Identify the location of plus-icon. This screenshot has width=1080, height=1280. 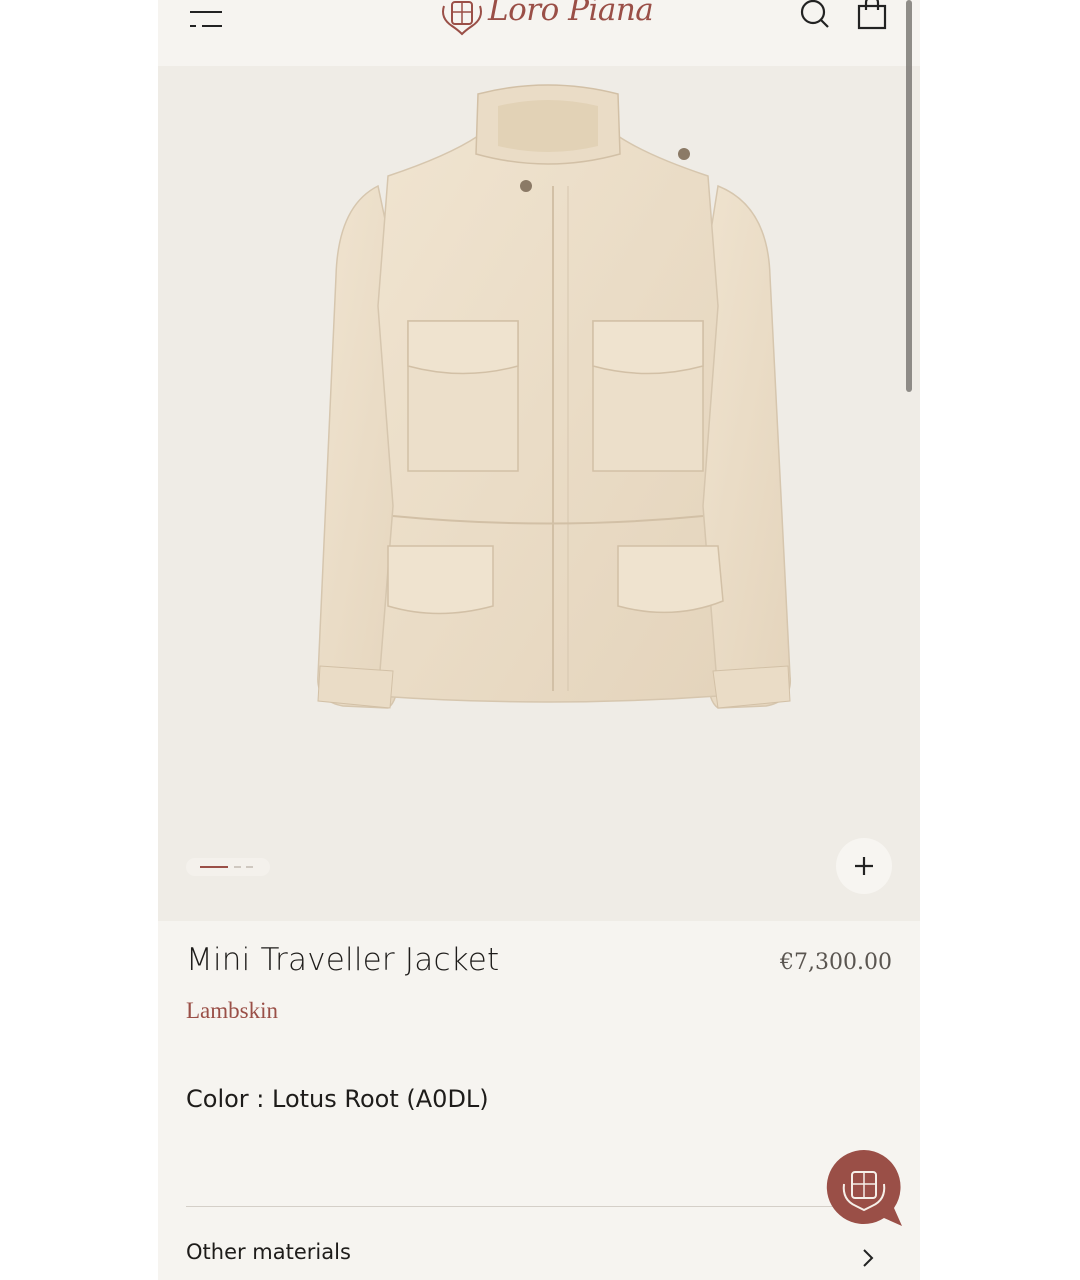
(864, 866).